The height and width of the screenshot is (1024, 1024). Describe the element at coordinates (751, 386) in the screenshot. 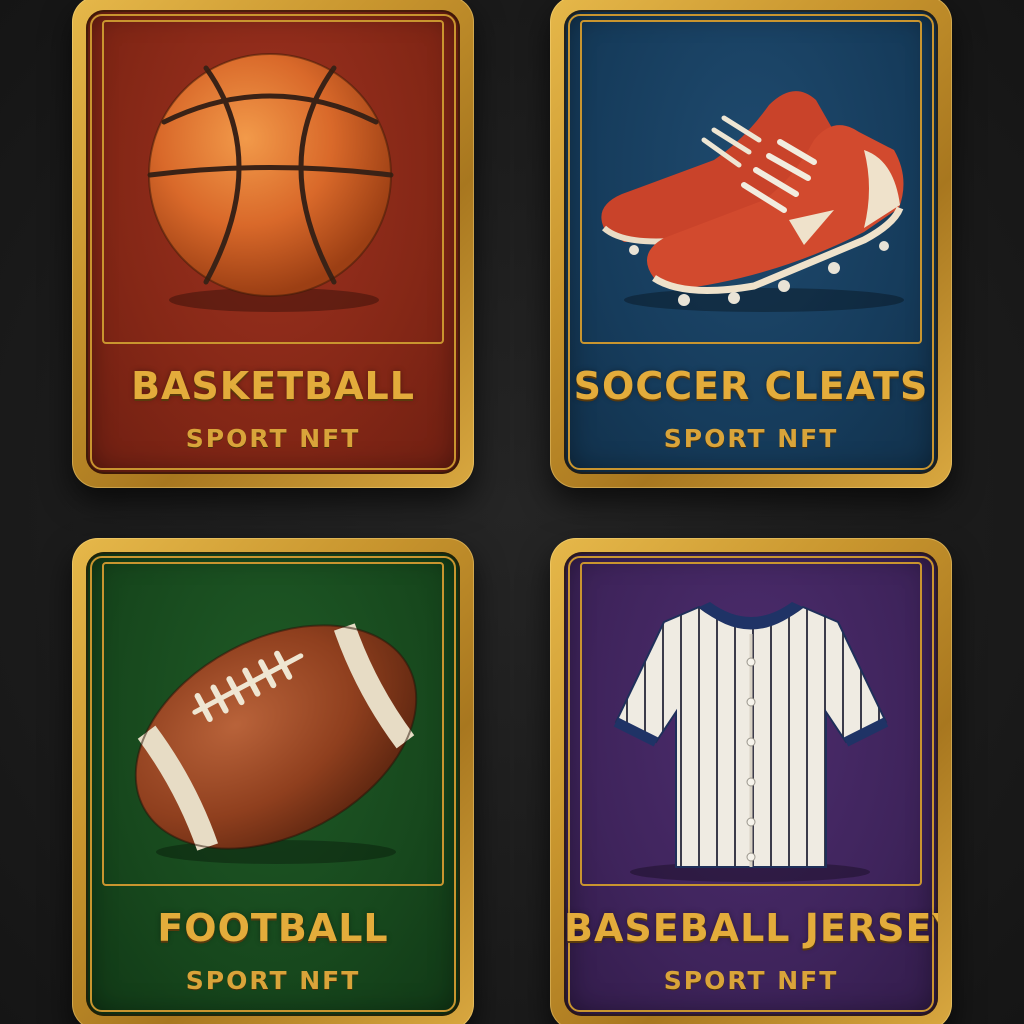

I see `card-title: SOCCER CLEATS` at that location.